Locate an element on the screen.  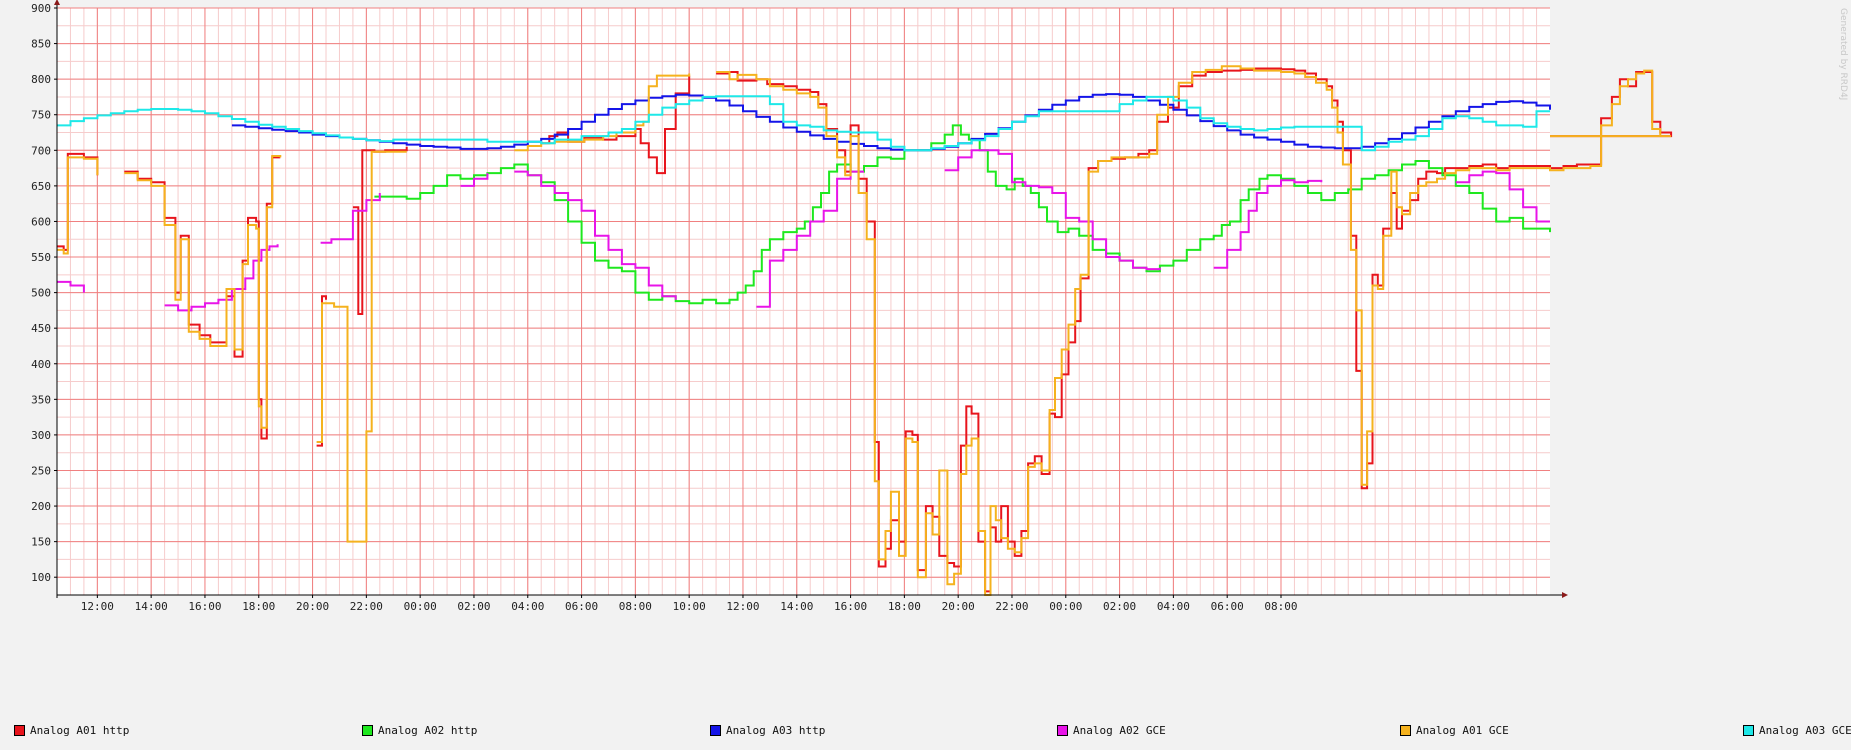
legend-label: Analog A01 http is located at coordinates (80, 730).